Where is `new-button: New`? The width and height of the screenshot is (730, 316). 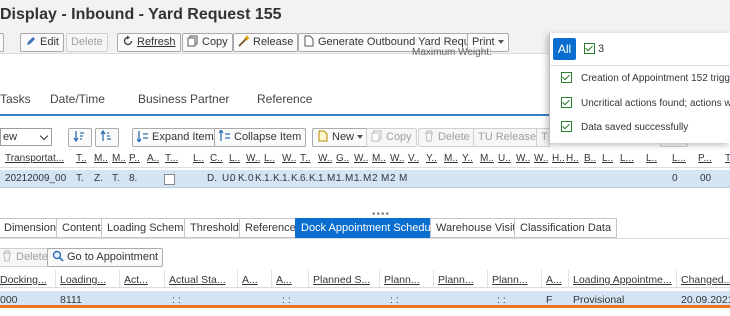 new-button: New is located at coordinates (340, 137).